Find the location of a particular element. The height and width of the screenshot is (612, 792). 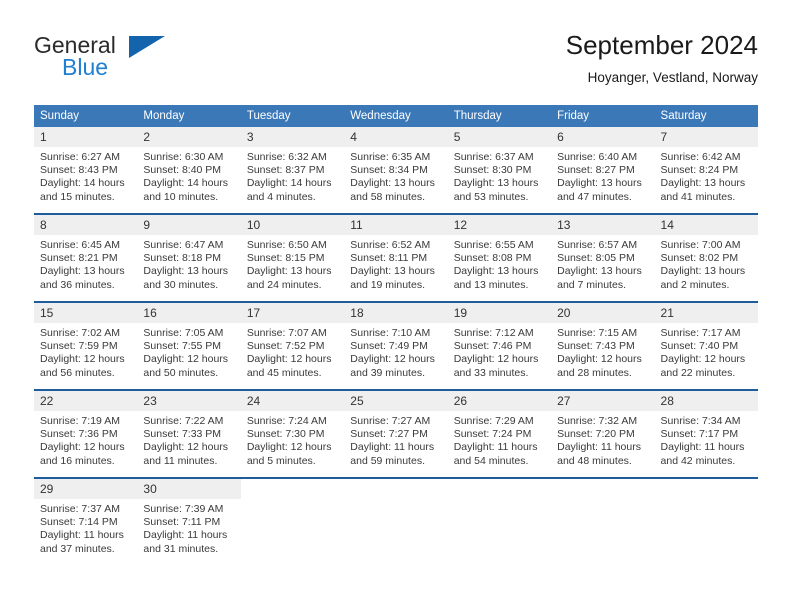

sunrise-text: Sunrise: 6:55 AM is located at coordinates (493, 245).